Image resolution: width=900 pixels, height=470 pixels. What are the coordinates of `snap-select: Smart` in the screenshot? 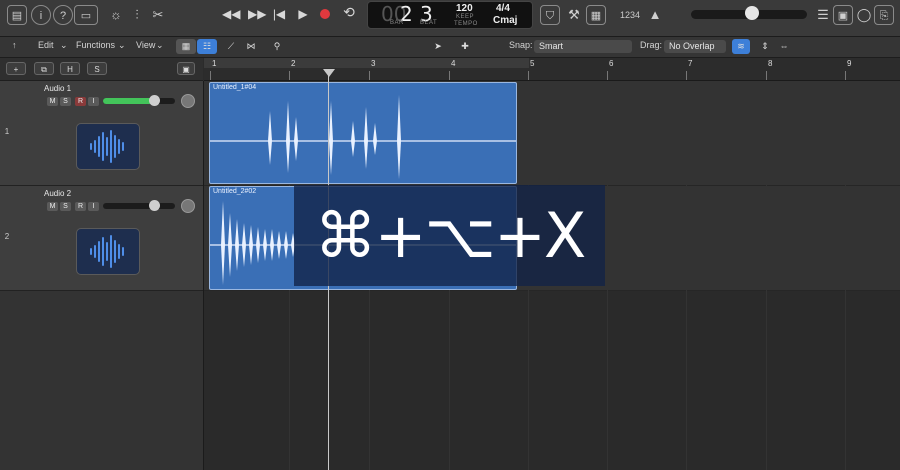 It's located at (583, 46).